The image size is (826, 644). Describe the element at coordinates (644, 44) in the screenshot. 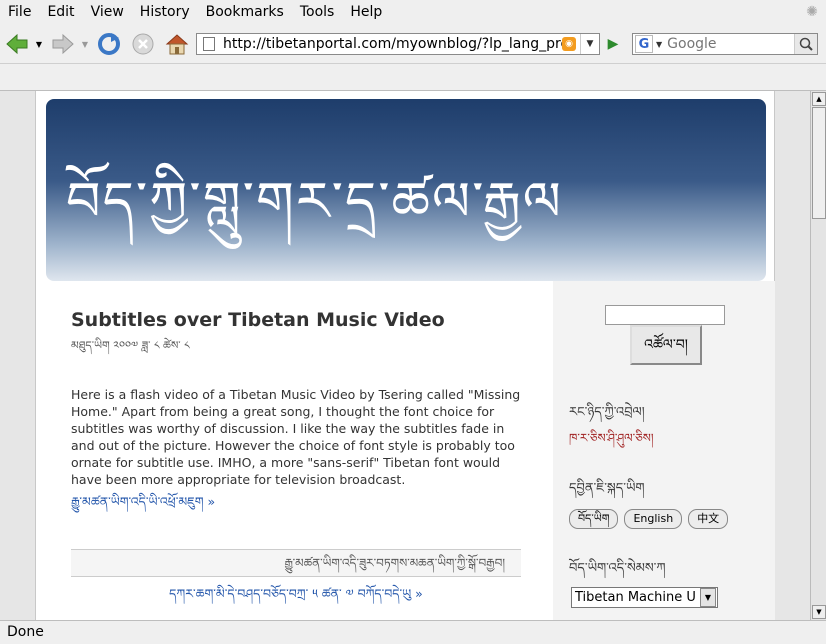

I see `google-engine-icon: G` at that location.